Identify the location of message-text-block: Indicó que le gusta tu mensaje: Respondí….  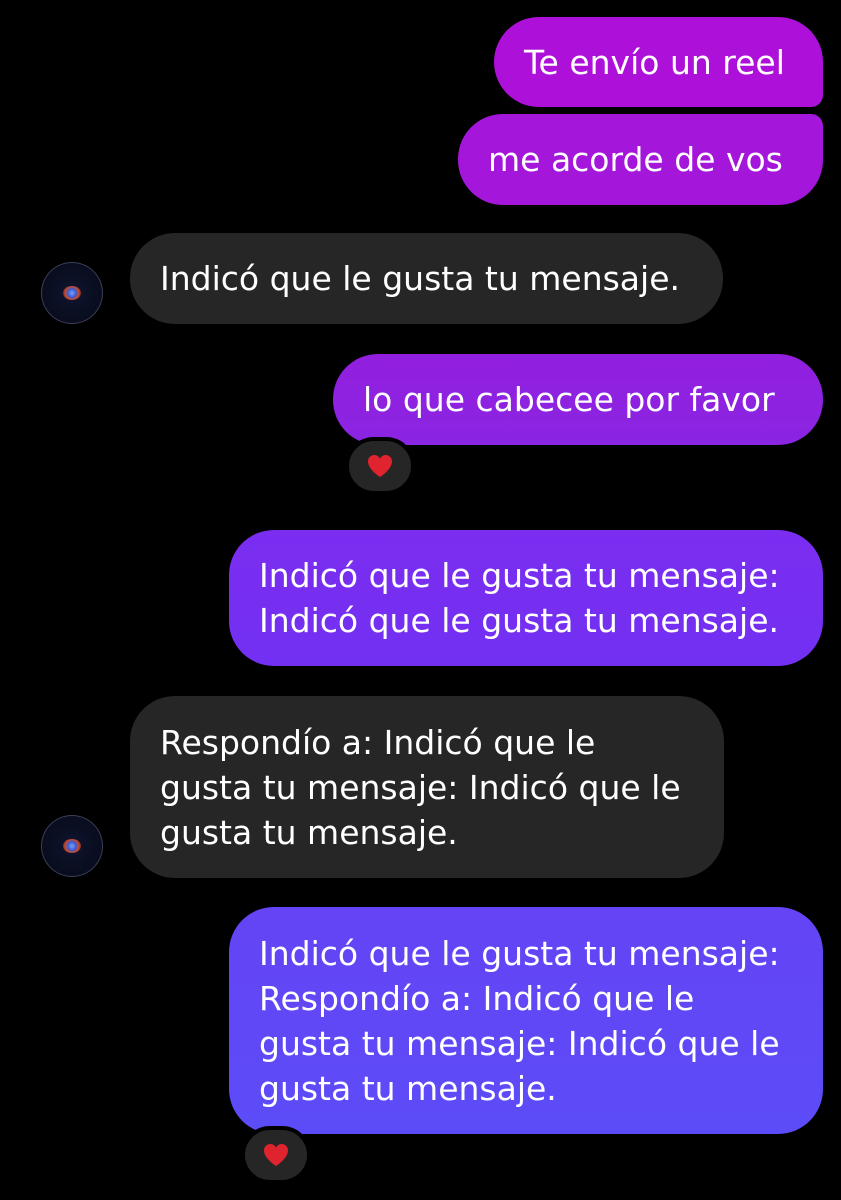
(519, 1021).